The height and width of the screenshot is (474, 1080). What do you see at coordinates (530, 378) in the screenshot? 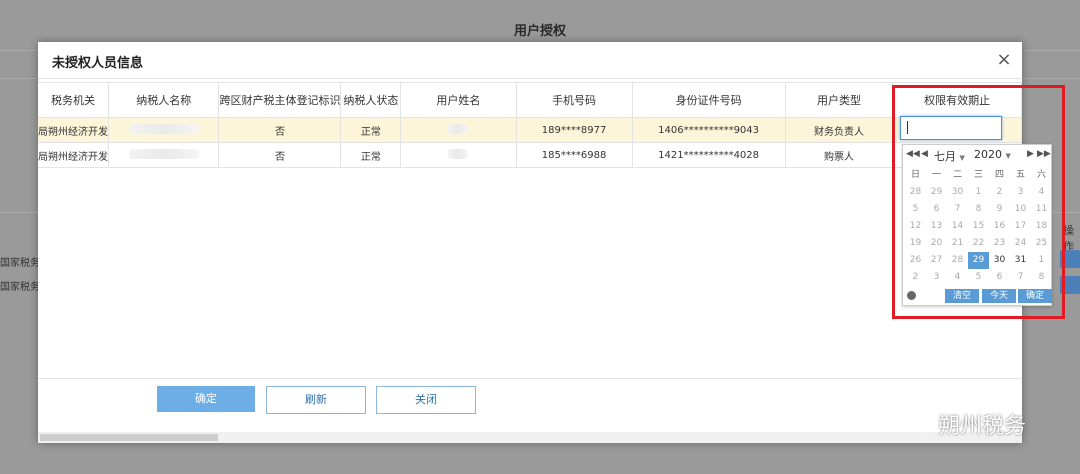
I see `footer-divider` at bounding box center [530, 378].